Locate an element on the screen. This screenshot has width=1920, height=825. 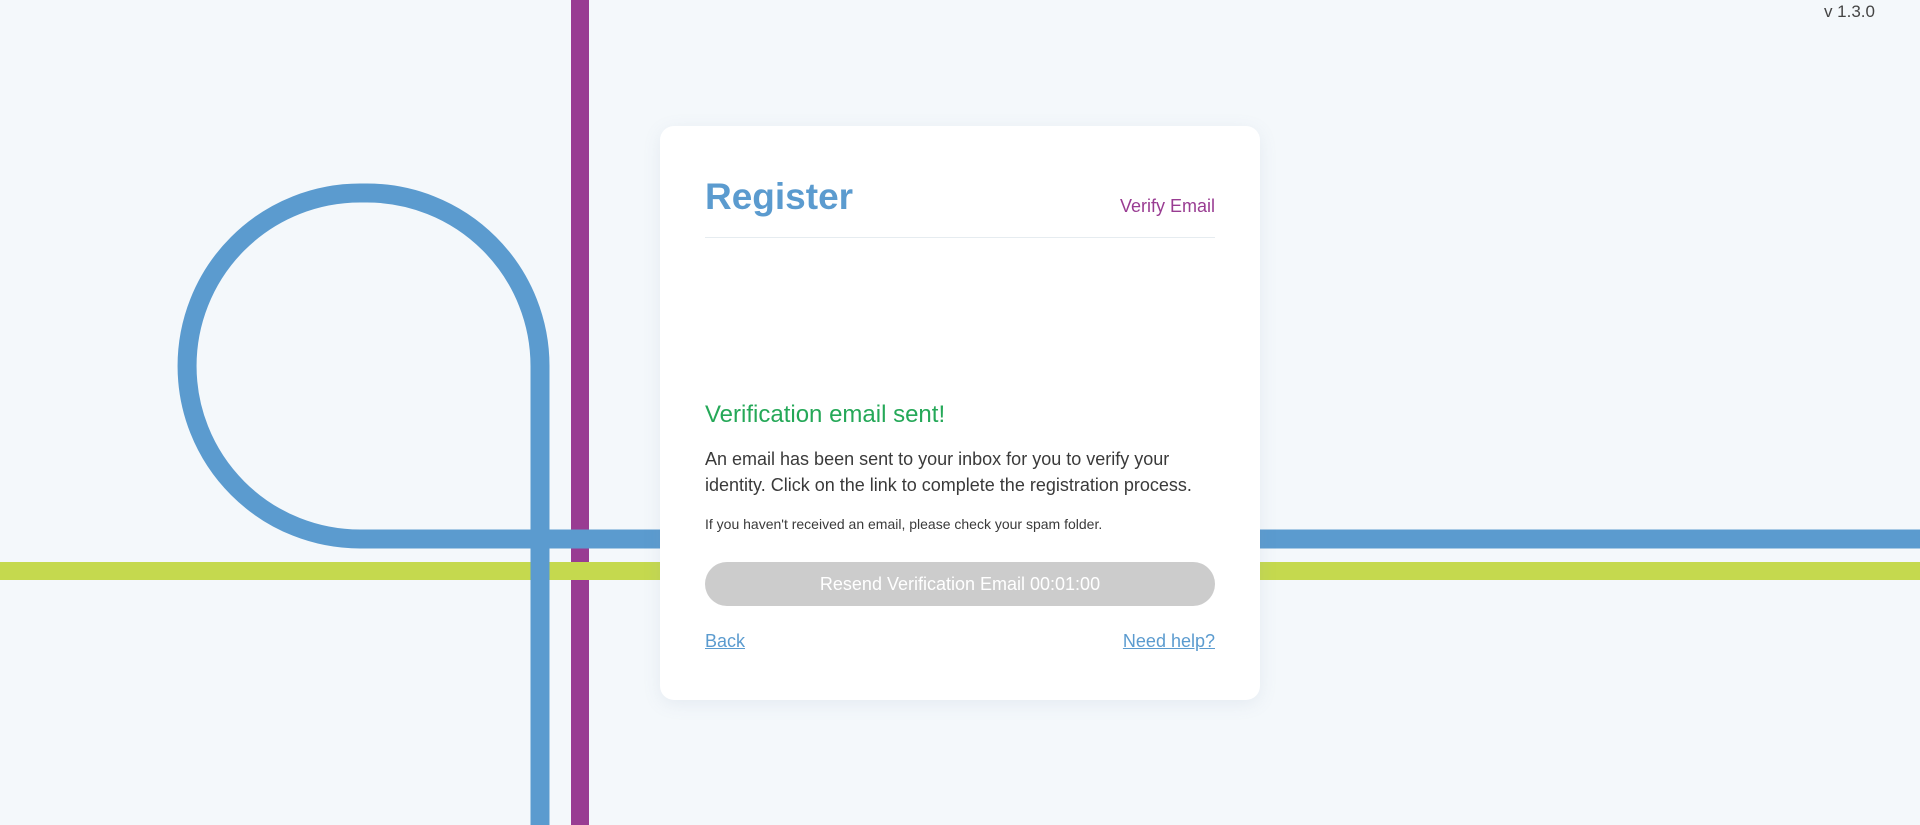
back-link: Back is located at coordinates (725, 641).